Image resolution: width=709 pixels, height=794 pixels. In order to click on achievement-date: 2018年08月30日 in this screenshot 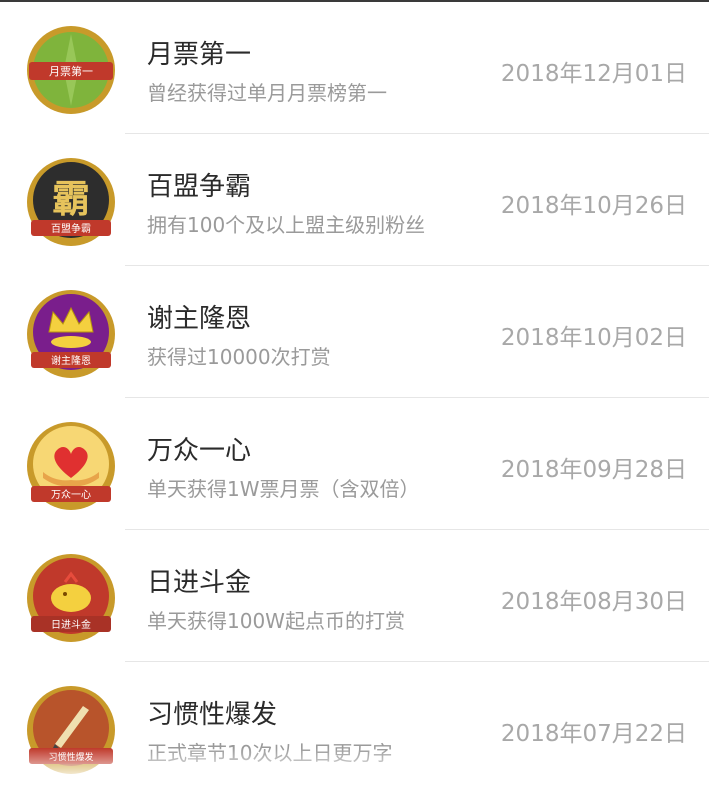, I will do `click(593, 602)`.